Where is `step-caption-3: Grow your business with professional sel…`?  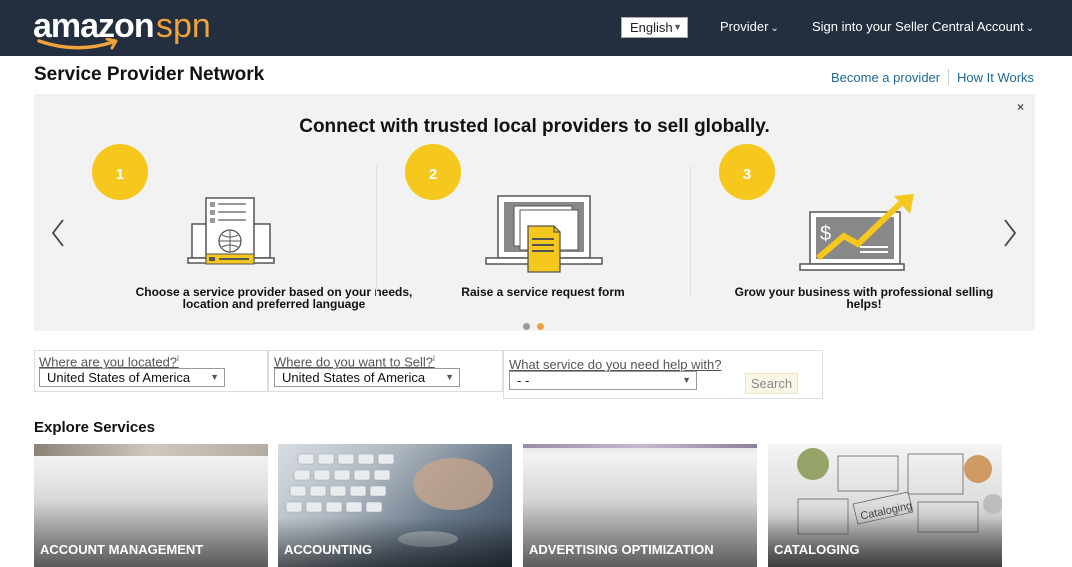 step-caption-3: Grow your business with professional sel… is located at coordinates (864, 298).